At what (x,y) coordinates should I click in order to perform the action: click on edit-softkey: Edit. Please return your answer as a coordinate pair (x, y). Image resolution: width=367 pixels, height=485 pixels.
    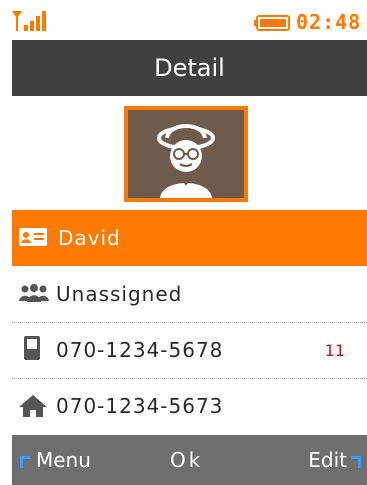
    Looking at the image, I should click on (334, 460).